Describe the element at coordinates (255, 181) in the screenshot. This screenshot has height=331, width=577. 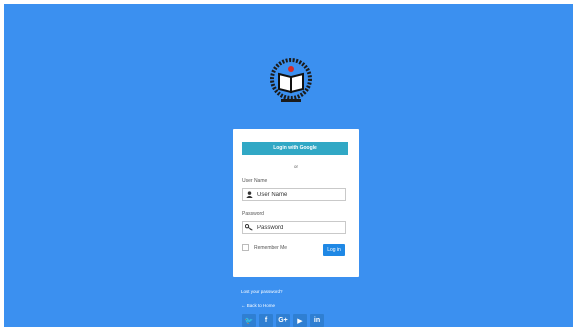
I see `username-label: User Name` at that location.